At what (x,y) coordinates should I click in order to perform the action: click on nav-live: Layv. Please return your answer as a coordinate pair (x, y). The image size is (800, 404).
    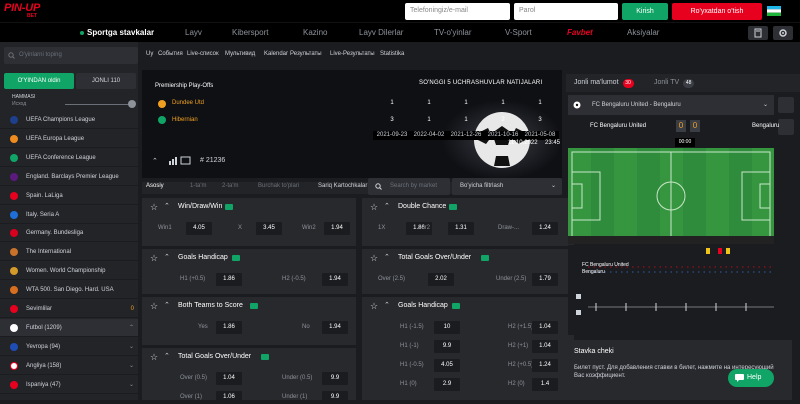
    Looking at the image, I should click on (193, 33).